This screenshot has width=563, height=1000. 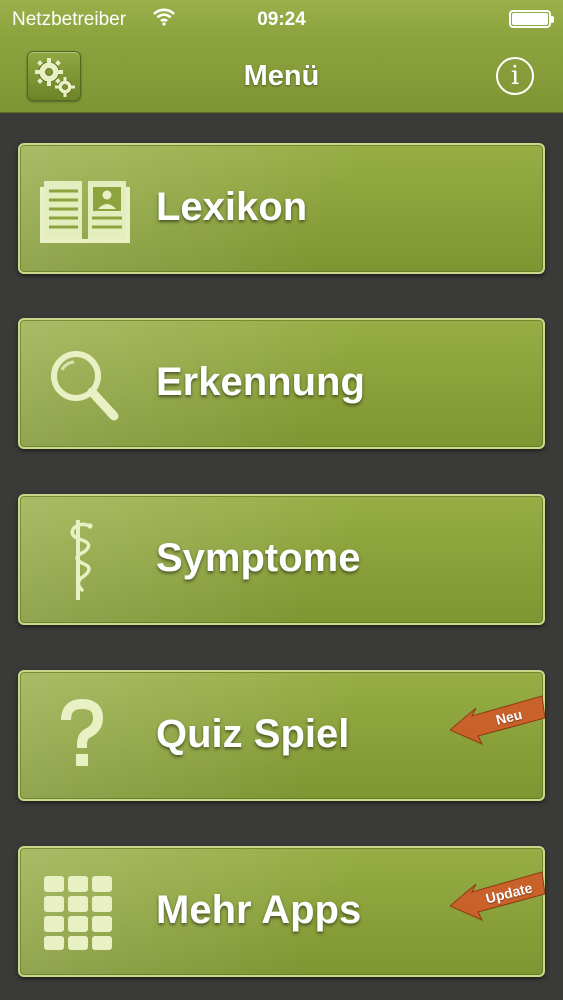 I want to click on menu-label-erkennung: Erkennung, so click(x=260, y=382).